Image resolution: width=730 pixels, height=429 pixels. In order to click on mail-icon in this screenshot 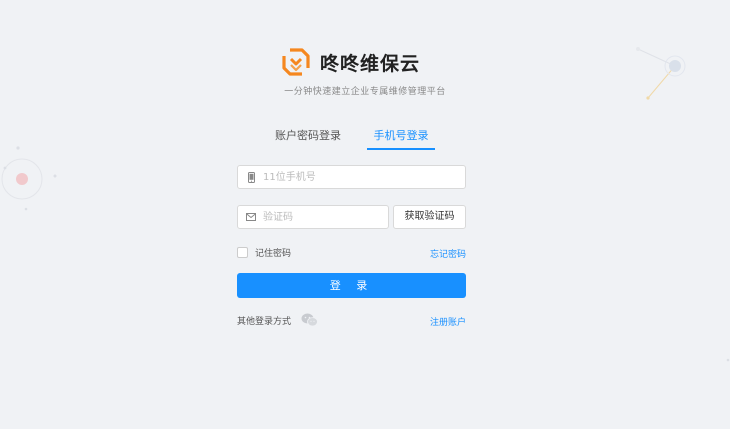, I will do `click(251, 217)`.